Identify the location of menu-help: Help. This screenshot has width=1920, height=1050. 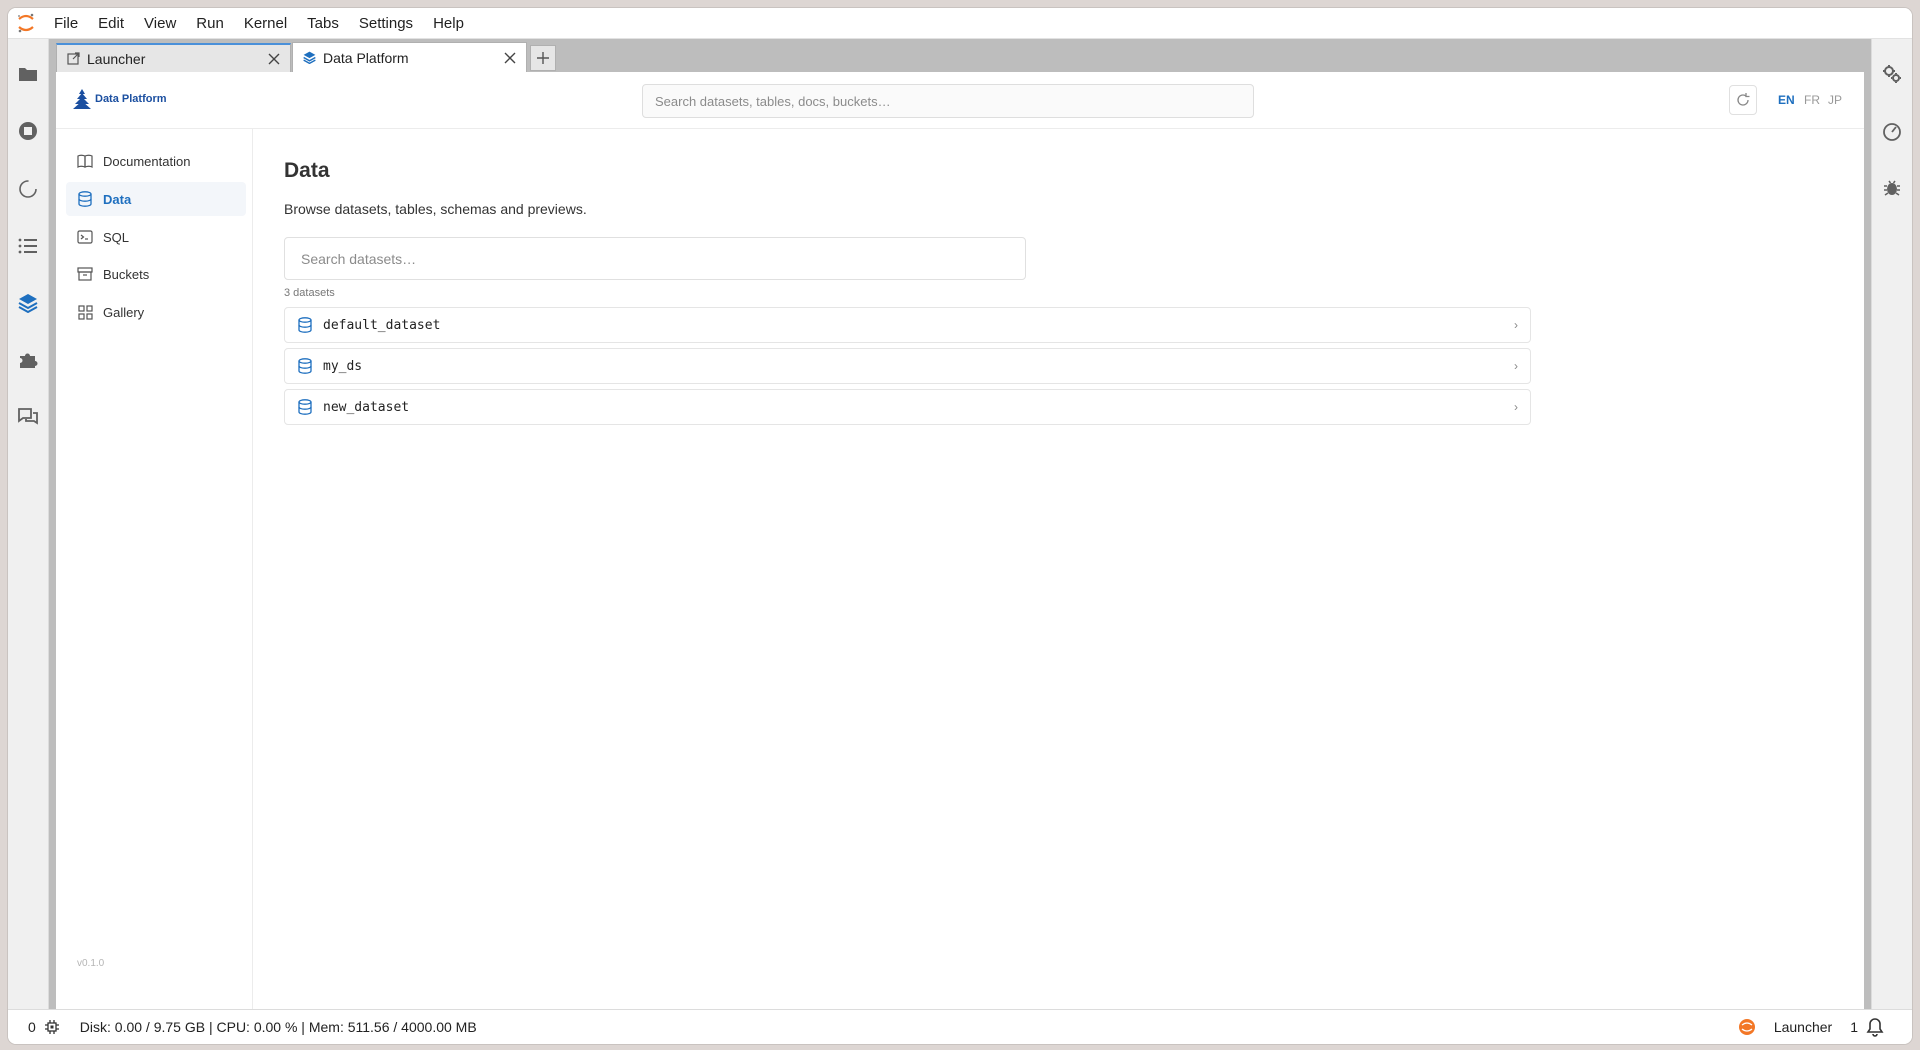
(448, 23).